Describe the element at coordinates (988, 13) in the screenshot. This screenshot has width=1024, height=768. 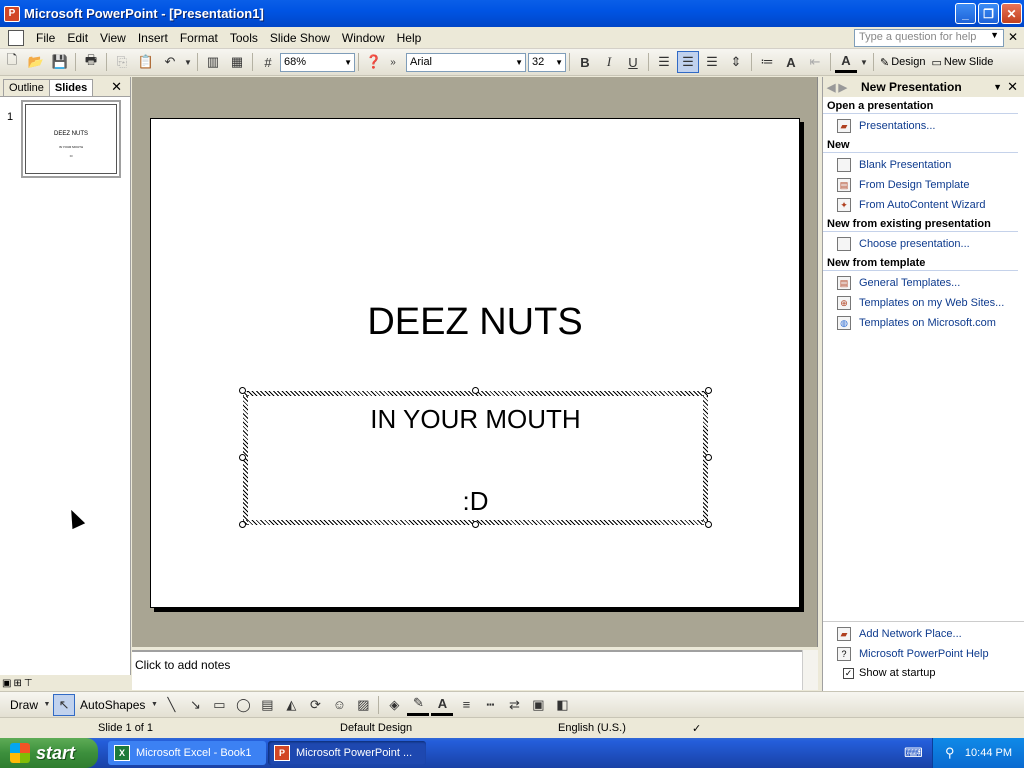
I see `maximize-button: ❐` at that location.